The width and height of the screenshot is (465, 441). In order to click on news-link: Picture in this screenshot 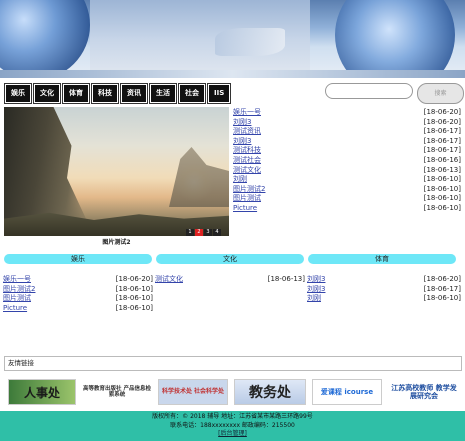, I will do `click(245, 209)`.